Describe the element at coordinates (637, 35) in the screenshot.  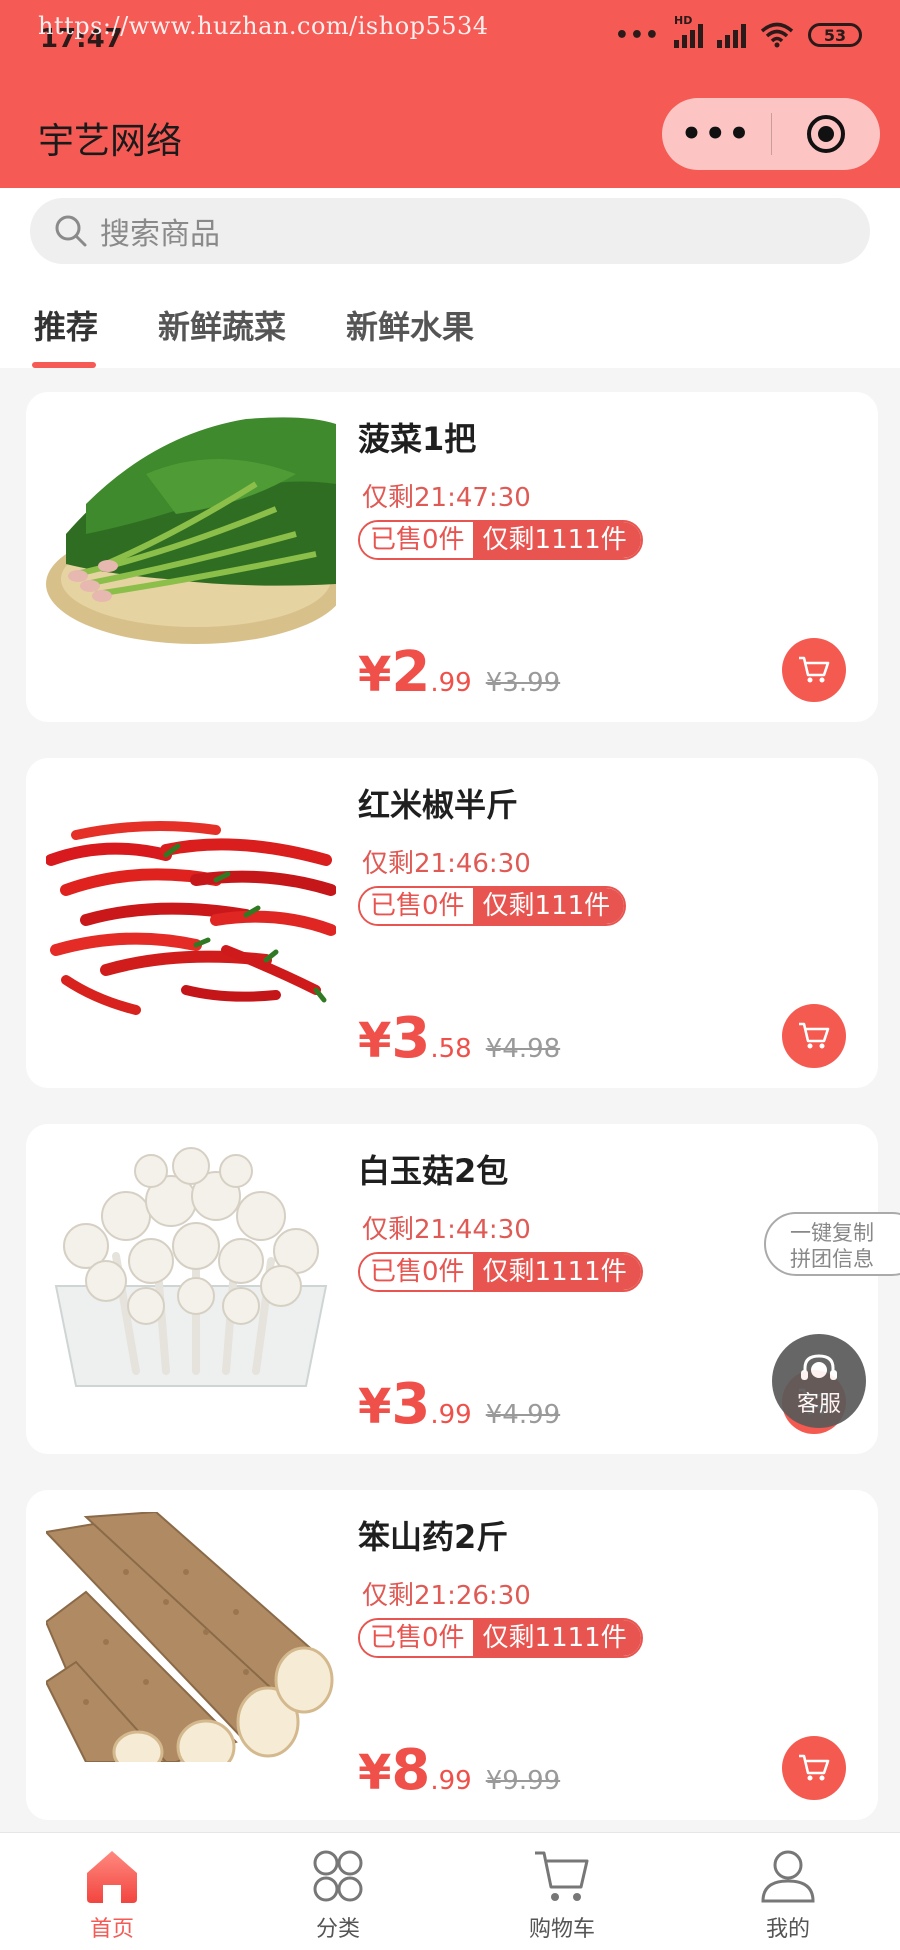
I see `more-dots-icon: •••` at that location.